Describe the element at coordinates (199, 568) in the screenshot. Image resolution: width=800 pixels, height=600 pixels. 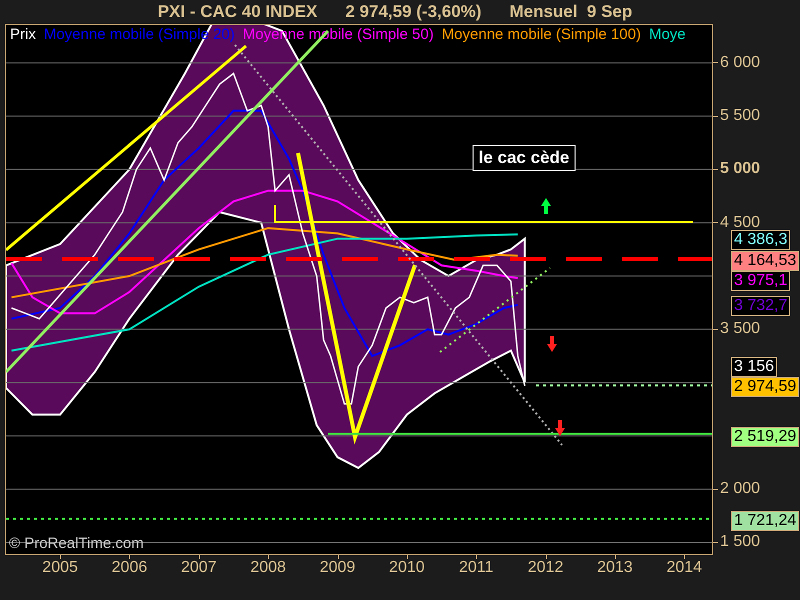
I see `axis-label: 2007` at that location.